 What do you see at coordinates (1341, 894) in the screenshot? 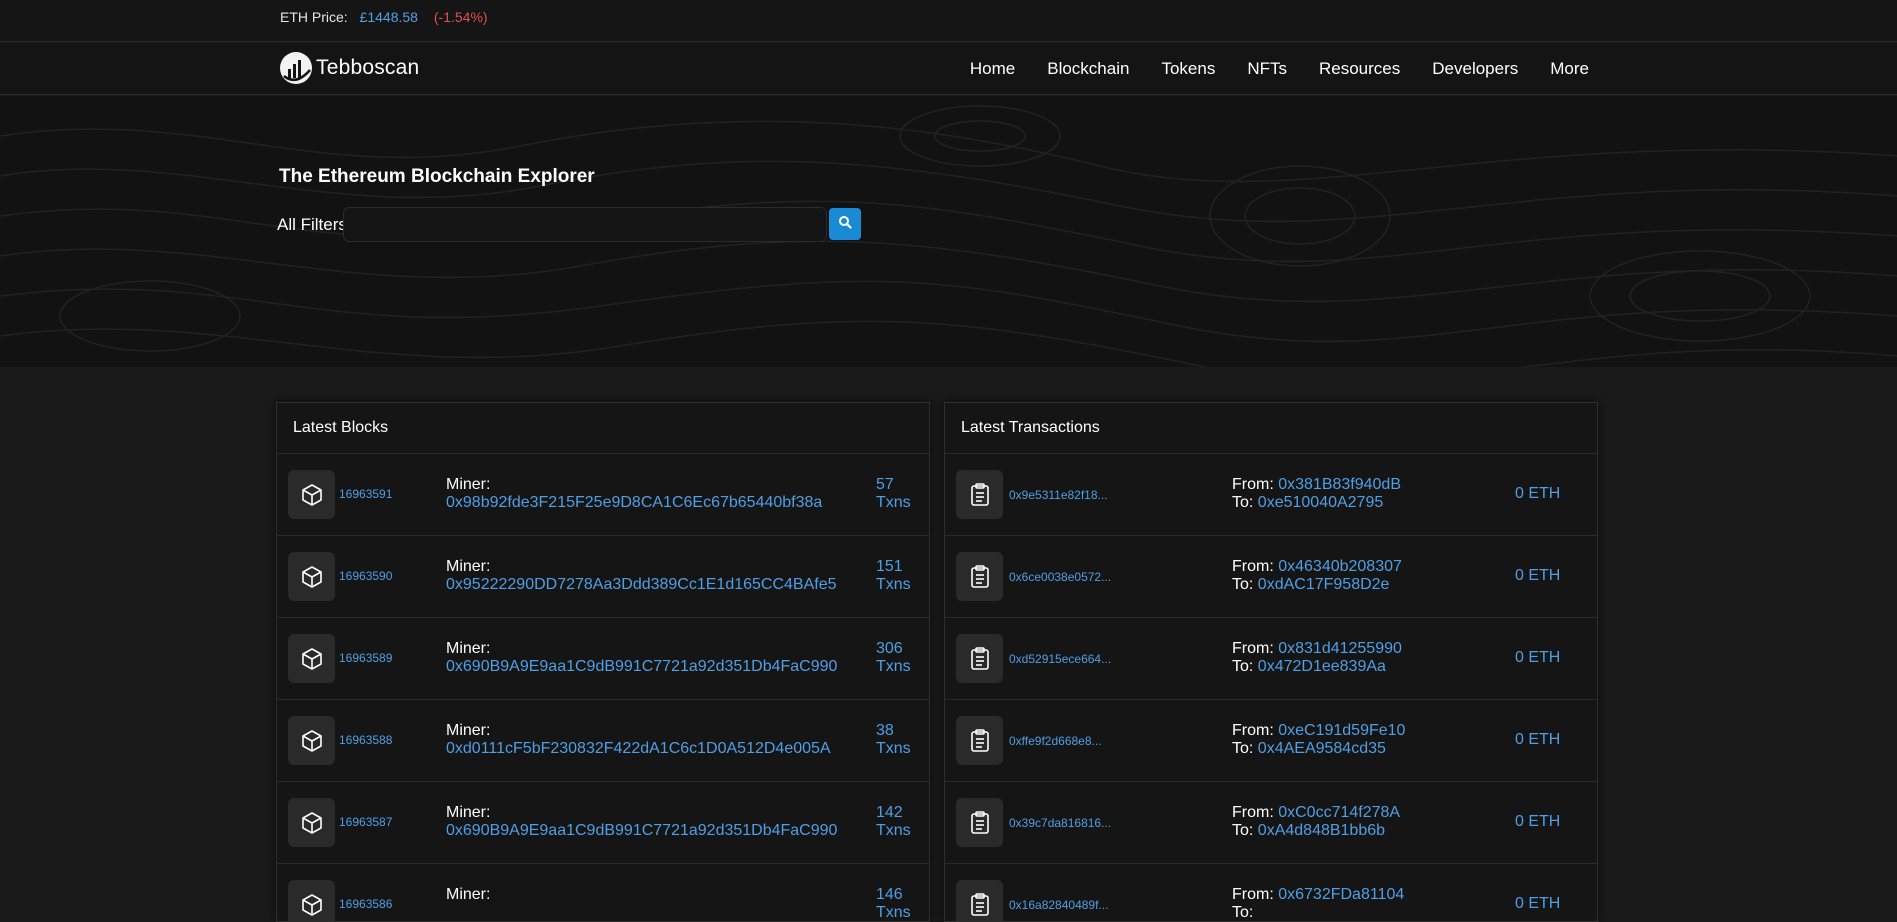
I see `from-address-link: 0x6732FDa81104` at bounding box center [1341, 894].